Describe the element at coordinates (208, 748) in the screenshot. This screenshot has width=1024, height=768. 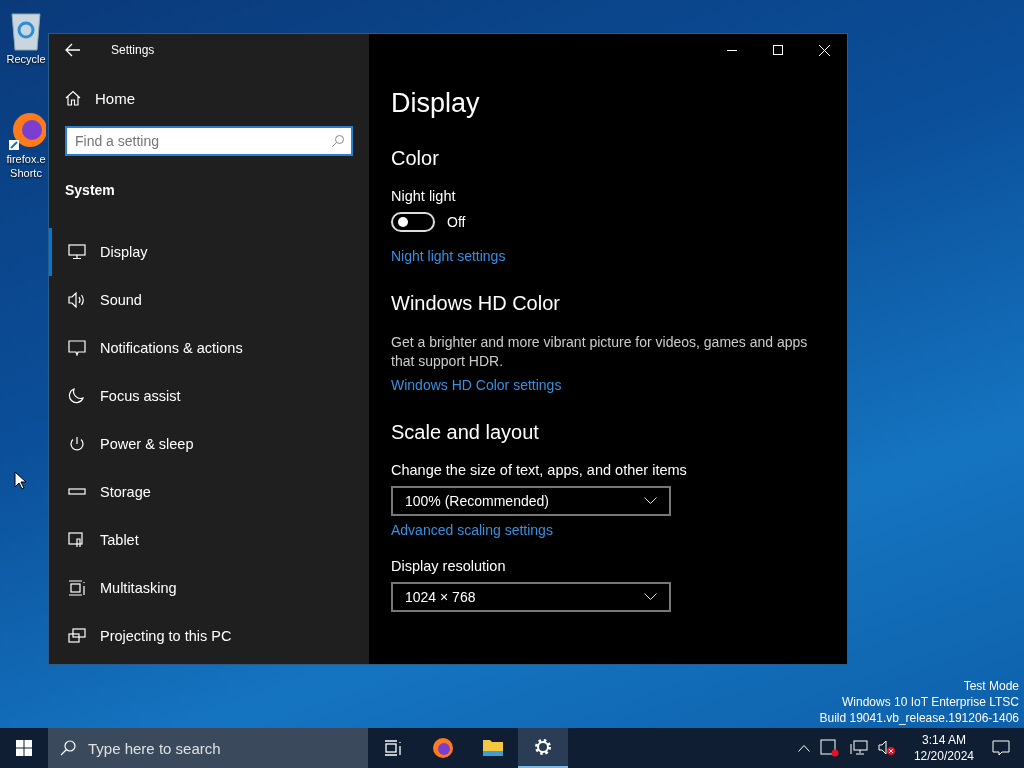
I see `taskbar-search-field: Type here to search` at that location.